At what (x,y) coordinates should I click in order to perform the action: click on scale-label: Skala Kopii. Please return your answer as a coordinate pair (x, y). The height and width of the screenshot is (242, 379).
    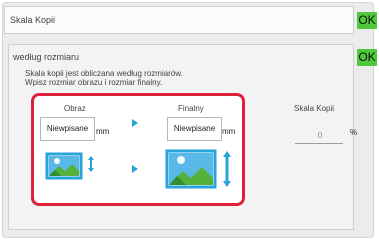
    Looking at the image, I should click on (314, 108).